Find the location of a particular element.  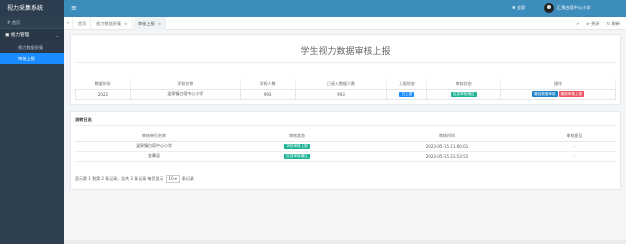

column-header: 学校人数 is located at coordinates (268, 84).